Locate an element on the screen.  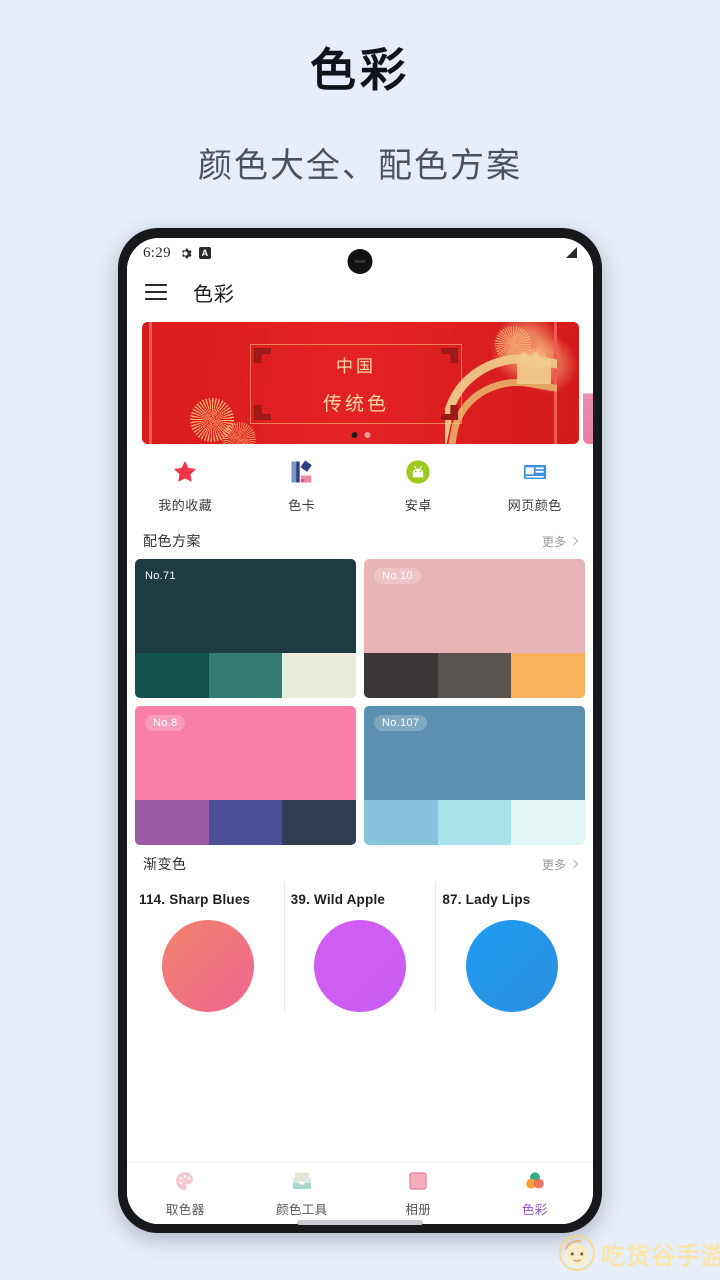
toolbox-icon is located at coordinates (301, 1180).